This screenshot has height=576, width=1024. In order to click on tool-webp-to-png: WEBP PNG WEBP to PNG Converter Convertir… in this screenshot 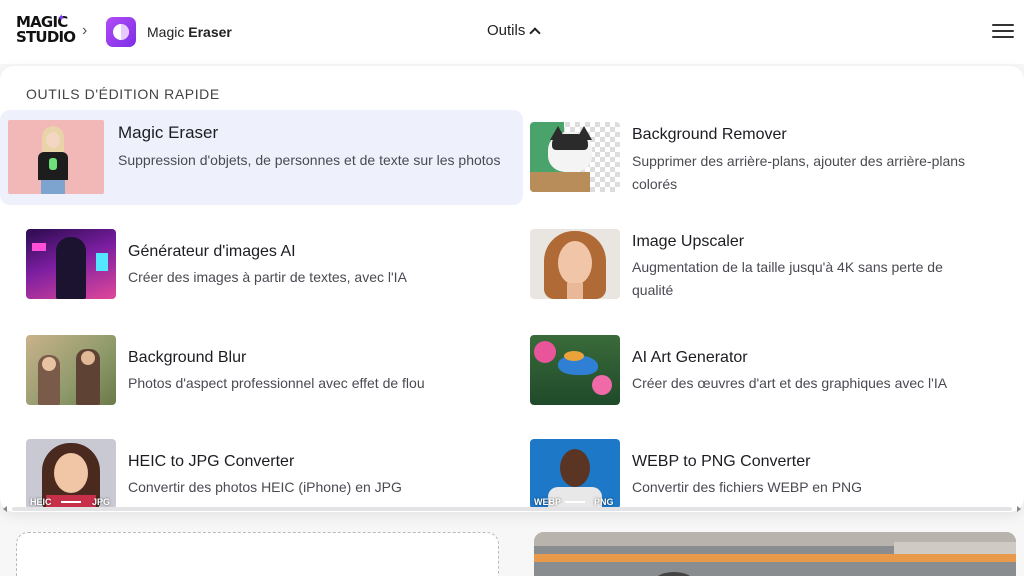, I will do `click(760, 473)`.